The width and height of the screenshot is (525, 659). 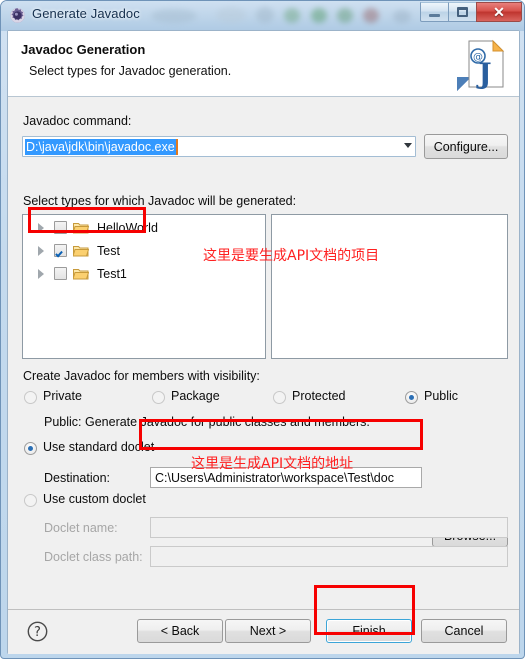 I want to click on annotation-text-project: 这里是要生成API文档的项目, so click(x=291, y=256).